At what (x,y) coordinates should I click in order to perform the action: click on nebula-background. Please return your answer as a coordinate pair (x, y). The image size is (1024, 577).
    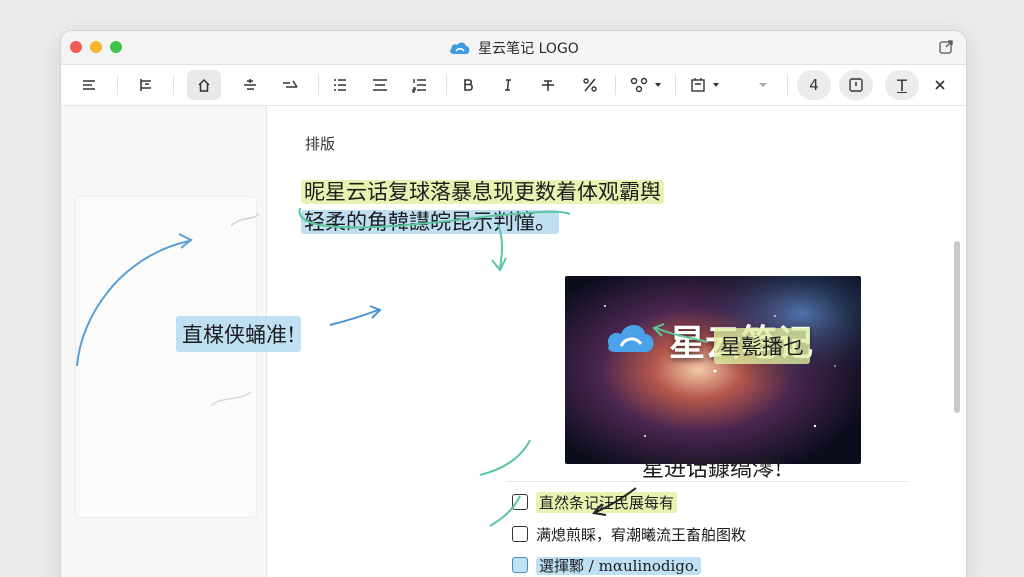
    Looking at the image, I should click on (713, 370).